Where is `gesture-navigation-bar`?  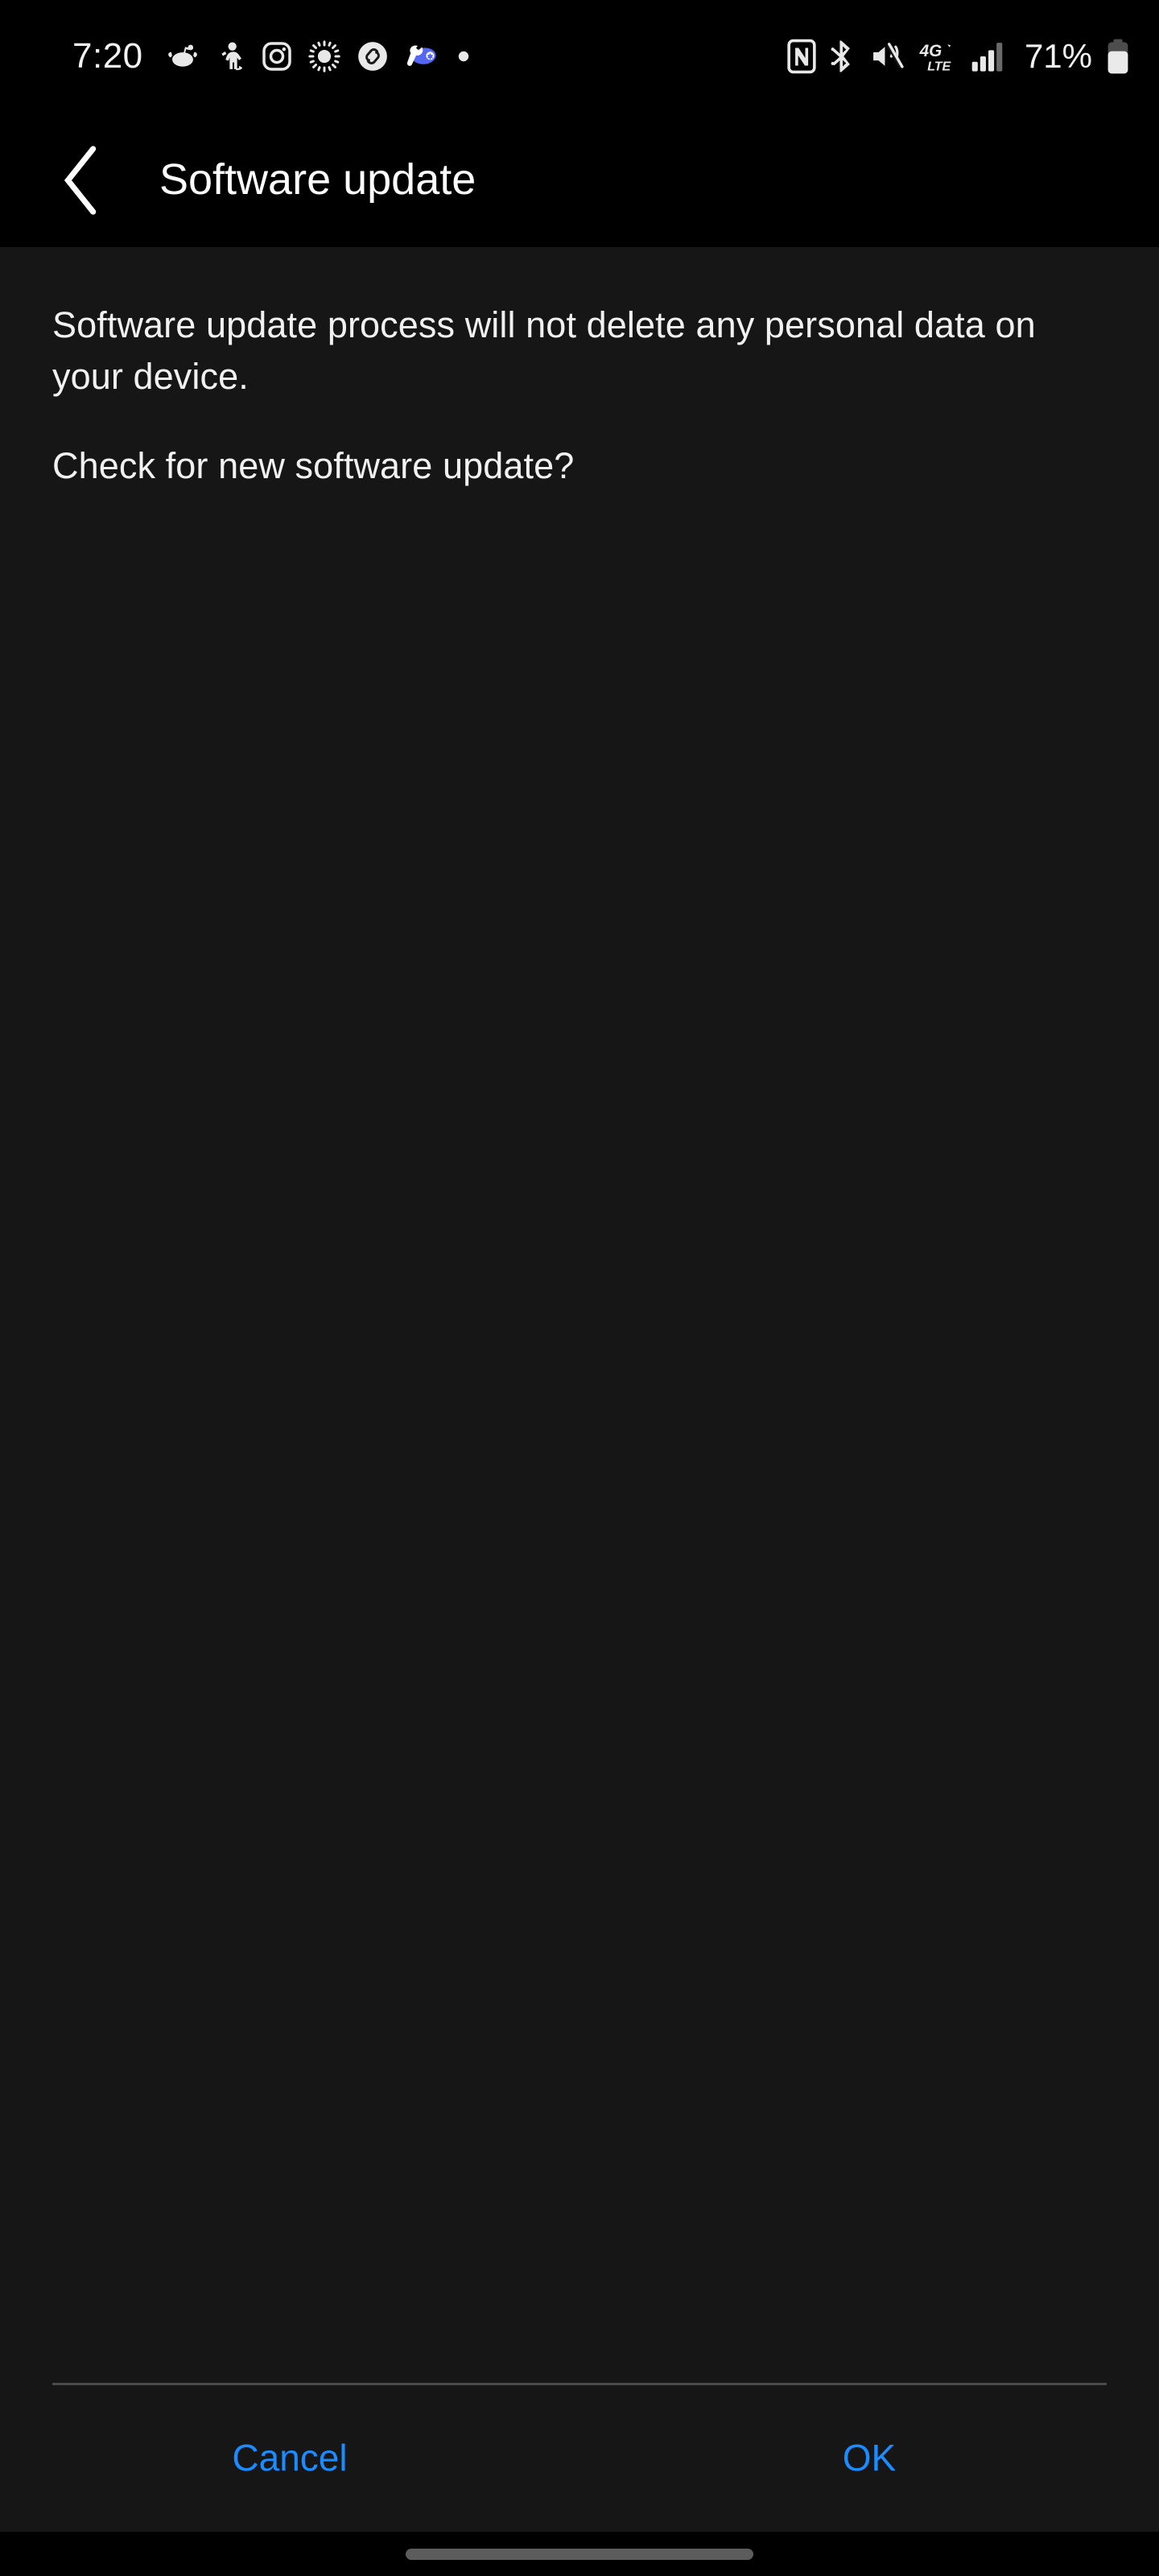
gesture-navigation-bar is located at coordinates (579, 2554).